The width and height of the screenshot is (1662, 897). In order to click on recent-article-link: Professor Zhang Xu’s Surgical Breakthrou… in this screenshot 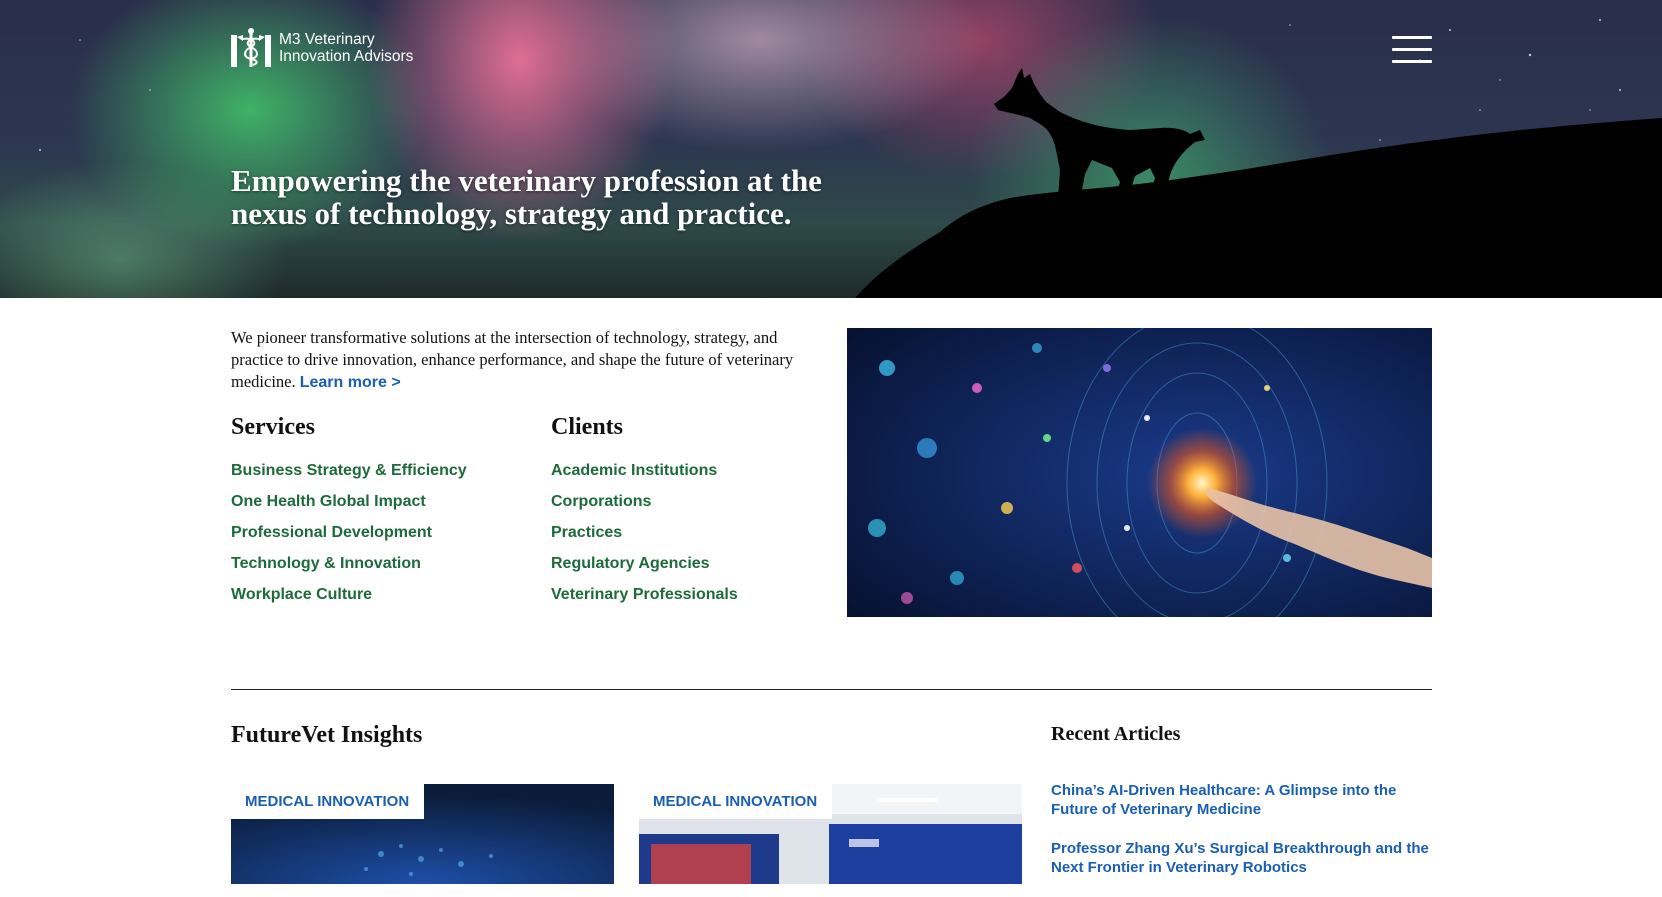, I will do `click(1240, 858)`.